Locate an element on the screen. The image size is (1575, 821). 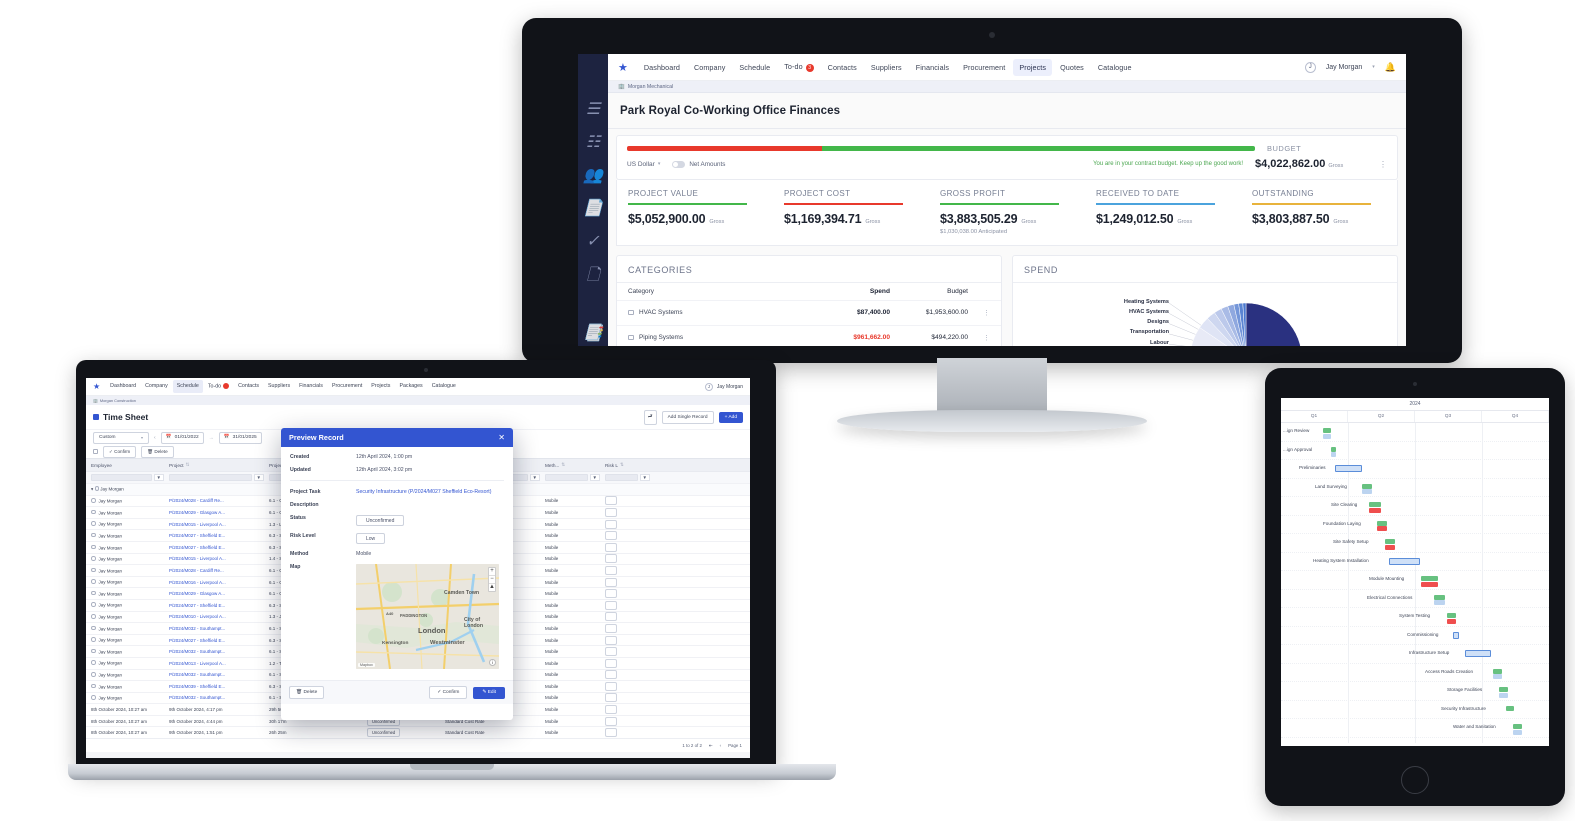
date-to-input: 📅 31/01/2025 is located at coordinates (240, 437).